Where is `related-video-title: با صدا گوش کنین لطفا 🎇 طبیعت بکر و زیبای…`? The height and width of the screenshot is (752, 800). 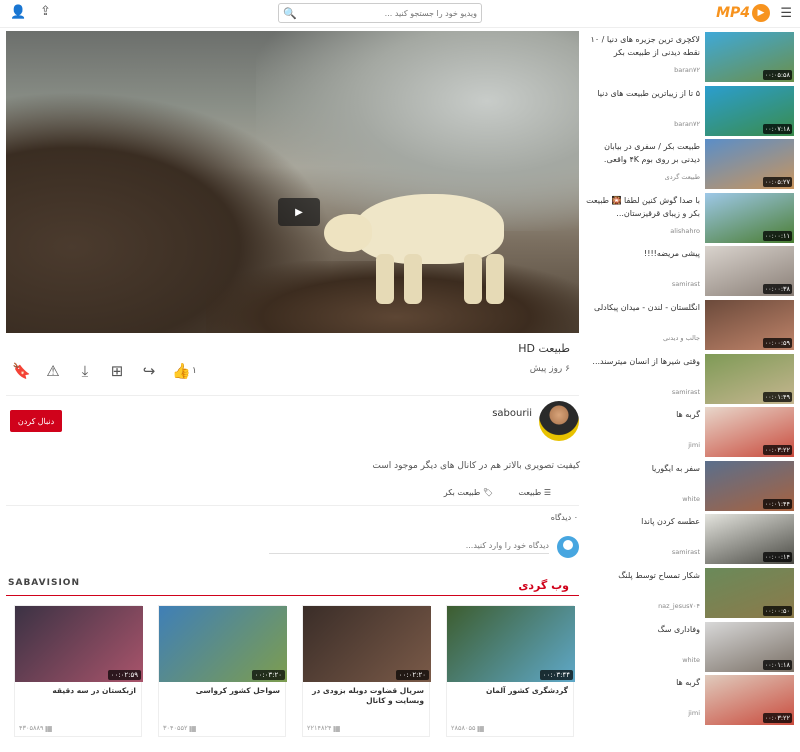 related-video-title: با صدا گوش کنین لطفا 🎇 طبیعت بکر و زیبای… is located at coordinates (642, 208).